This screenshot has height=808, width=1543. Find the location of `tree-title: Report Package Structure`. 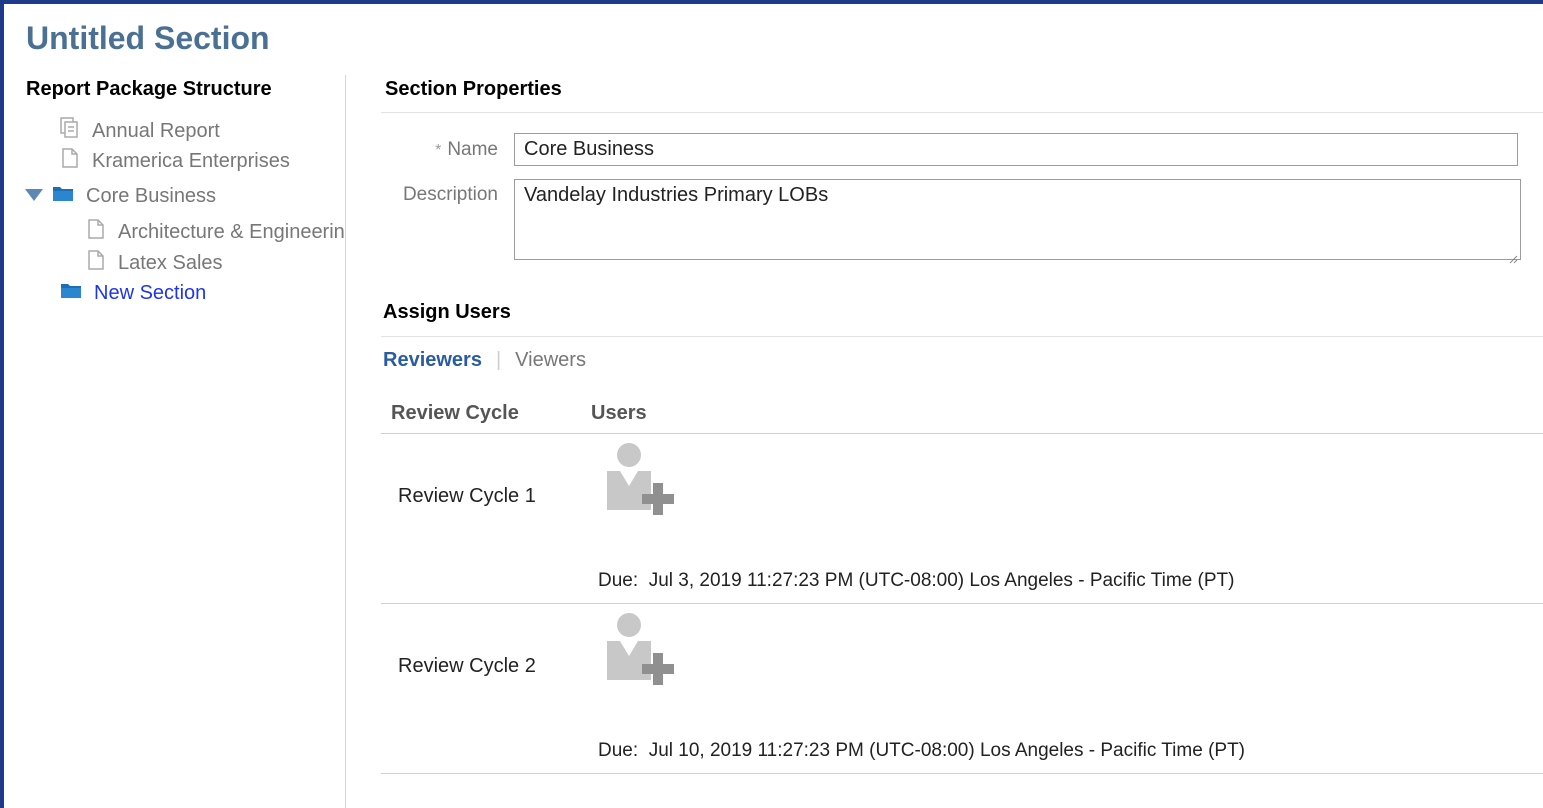

tree-title: Report Package Structure is located at coordinates (149, 89).